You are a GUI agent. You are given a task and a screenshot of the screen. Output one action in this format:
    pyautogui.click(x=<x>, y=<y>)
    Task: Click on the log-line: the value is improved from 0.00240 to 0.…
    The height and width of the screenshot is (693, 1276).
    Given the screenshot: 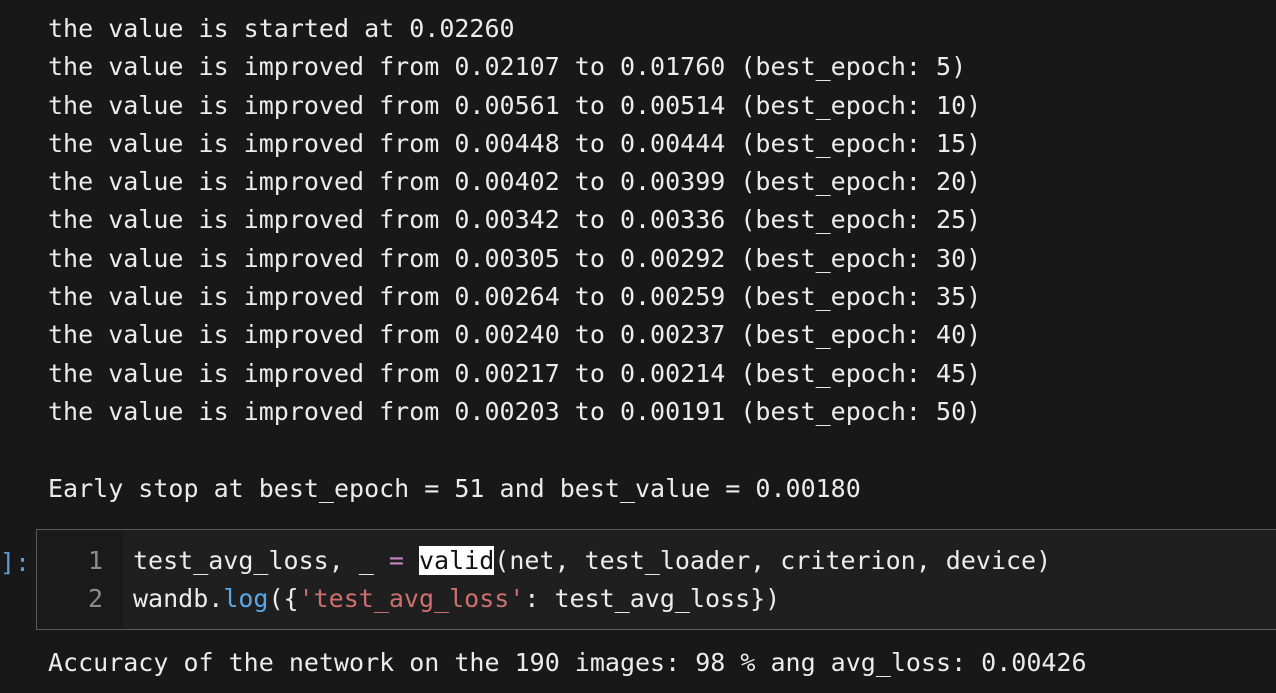 What is the action you would take?
    pyautogui.click(x=515, y=335)
    